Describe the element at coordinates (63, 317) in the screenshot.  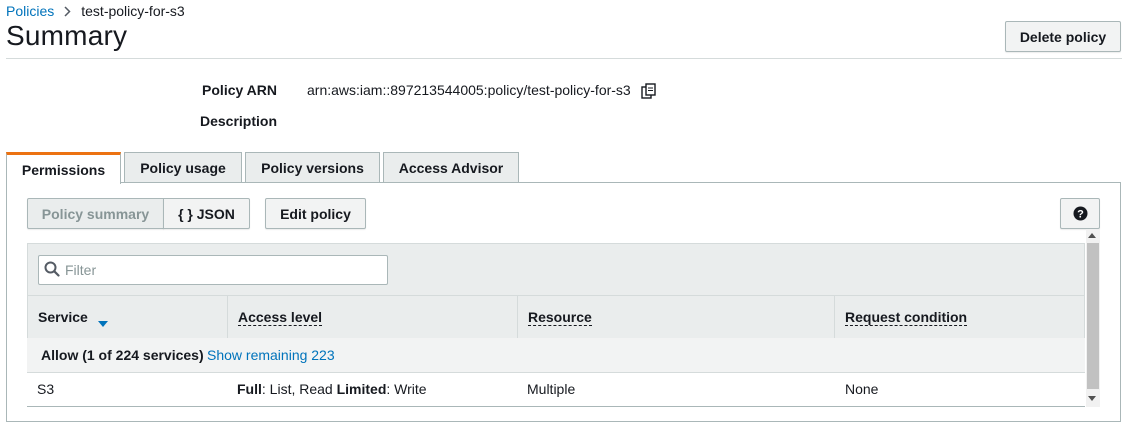
I see `column-header-label: Service` at that location.